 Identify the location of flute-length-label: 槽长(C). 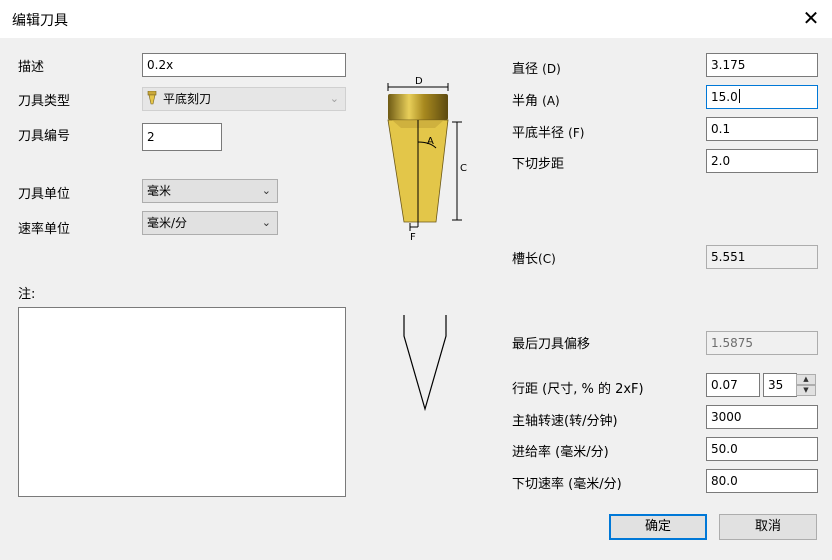
(534, 259).